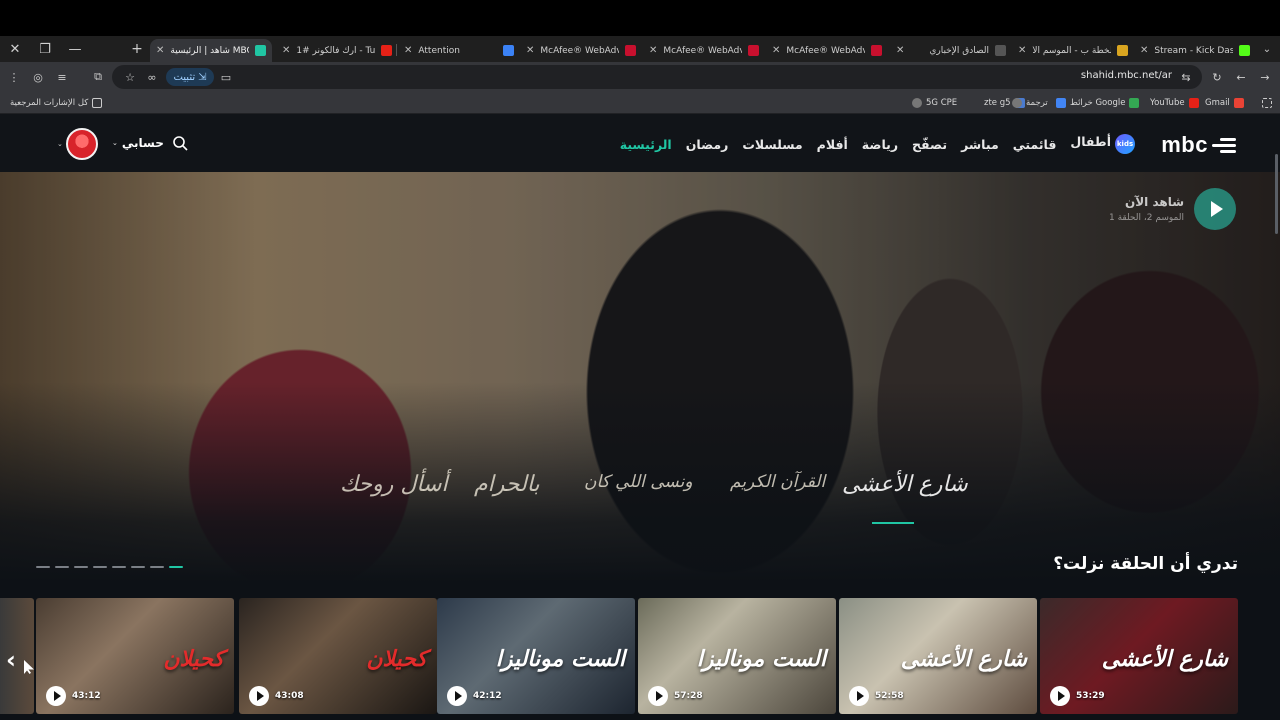 The width and height of the screenshot is (1280, 720). I want to click on episode-card: كحيلان 43:08, so click(338, 656).